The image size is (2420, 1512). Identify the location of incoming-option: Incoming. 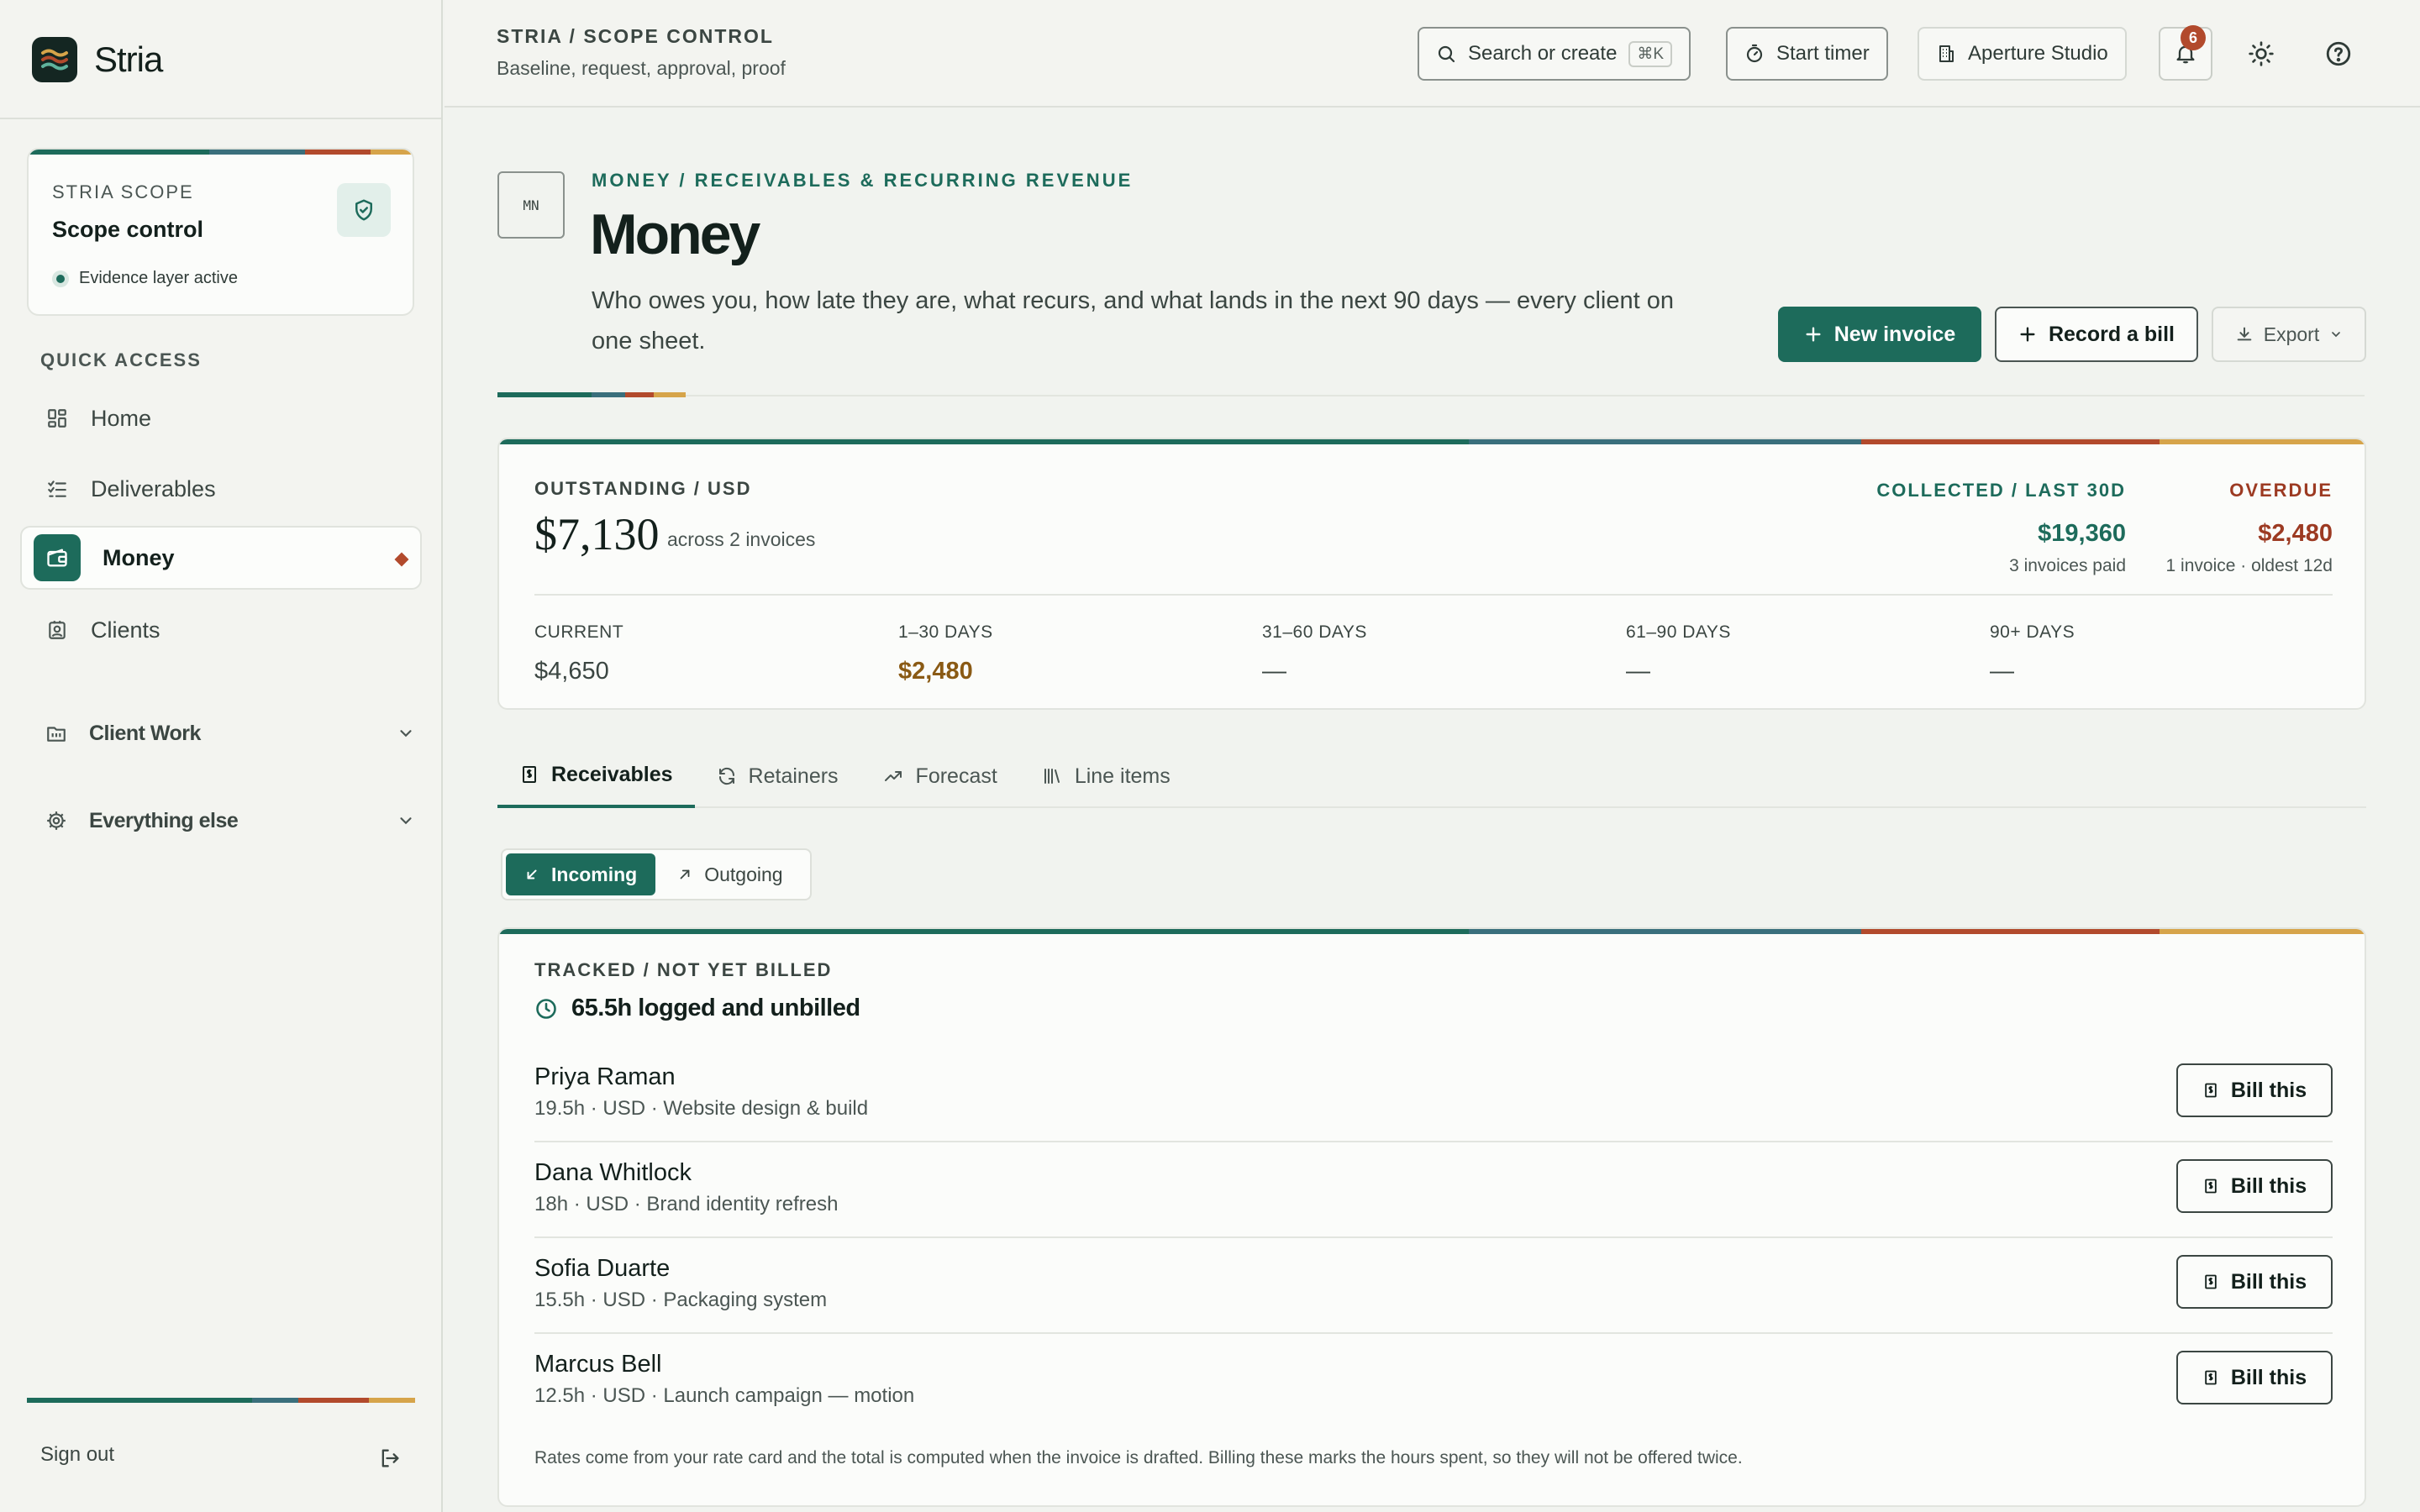
(581, 874).